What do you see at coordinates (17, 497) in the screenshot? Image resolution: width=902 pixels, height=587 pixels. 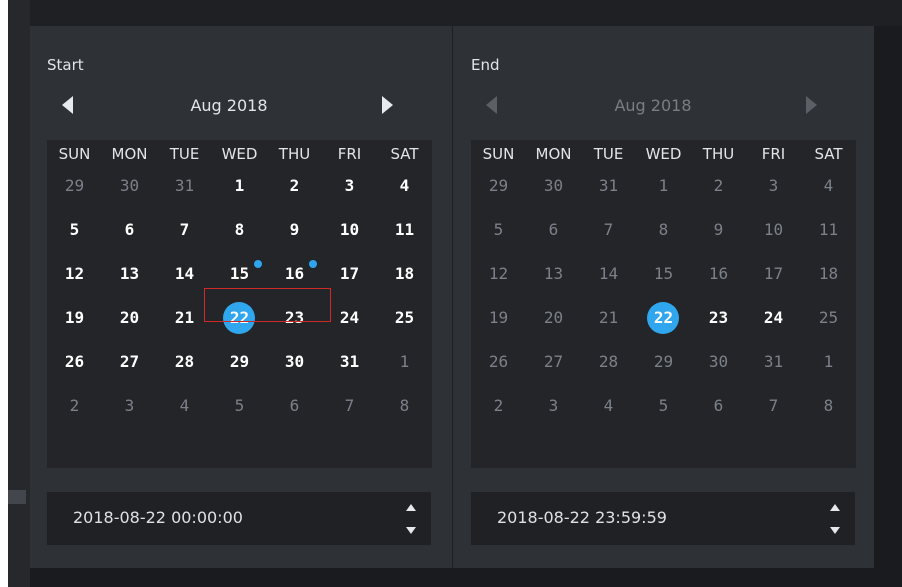 I see `left-scroll-handle` at bounding box center [17, 497].